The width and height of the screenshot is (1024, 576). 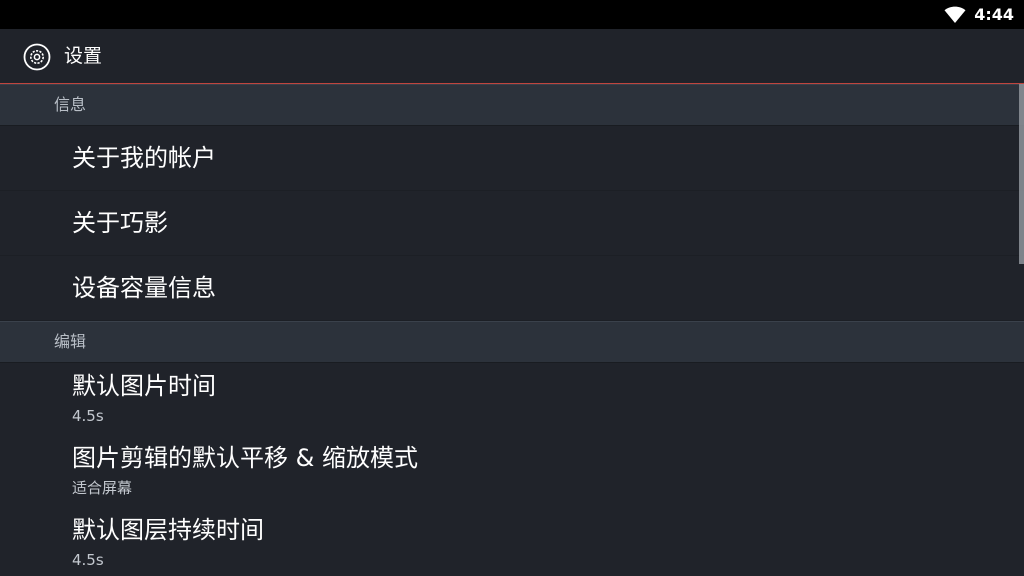 What do you see at coordinates (70, 341) in the screenshot?
I see `section-header-label: 编辑` at bounding box center [70, 341].